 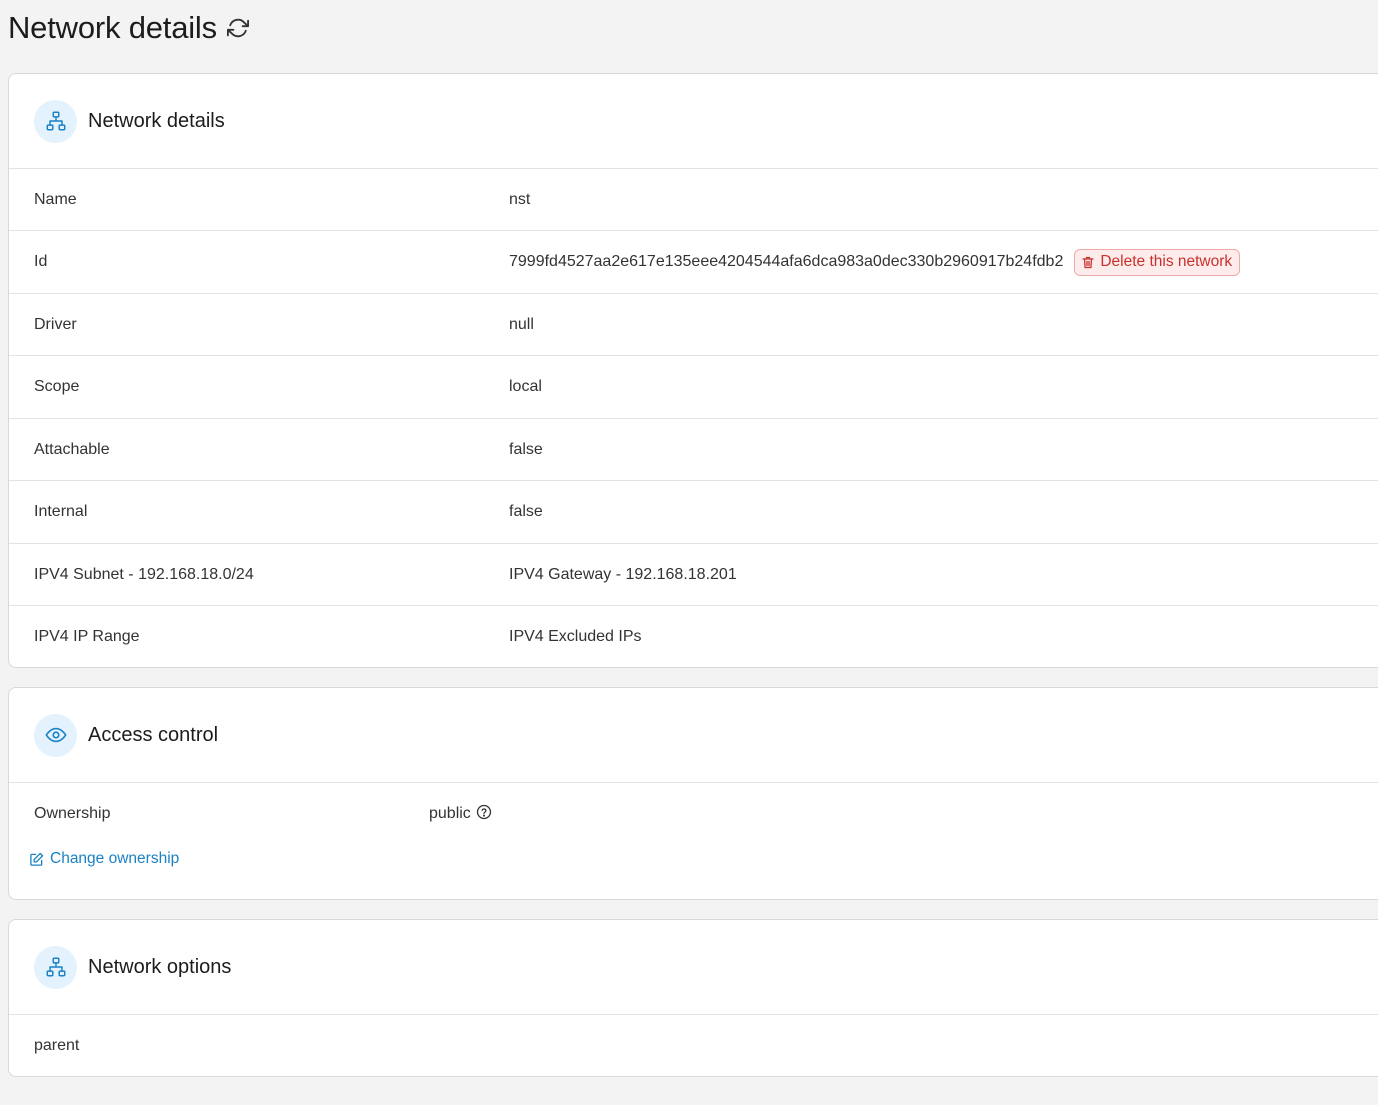 What do you see at coordinates (1166, 261) in the screenshot?
I see `delete-button-label: Delete this network` at bounding box center [1166, 261].